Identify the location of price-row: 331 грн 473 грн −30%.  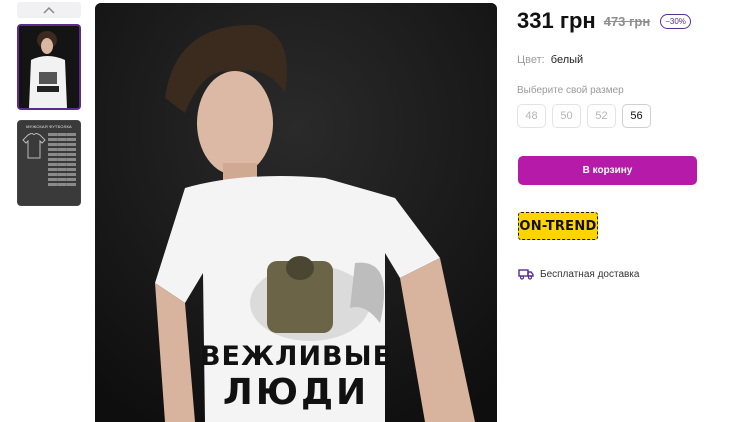
(604, 21).